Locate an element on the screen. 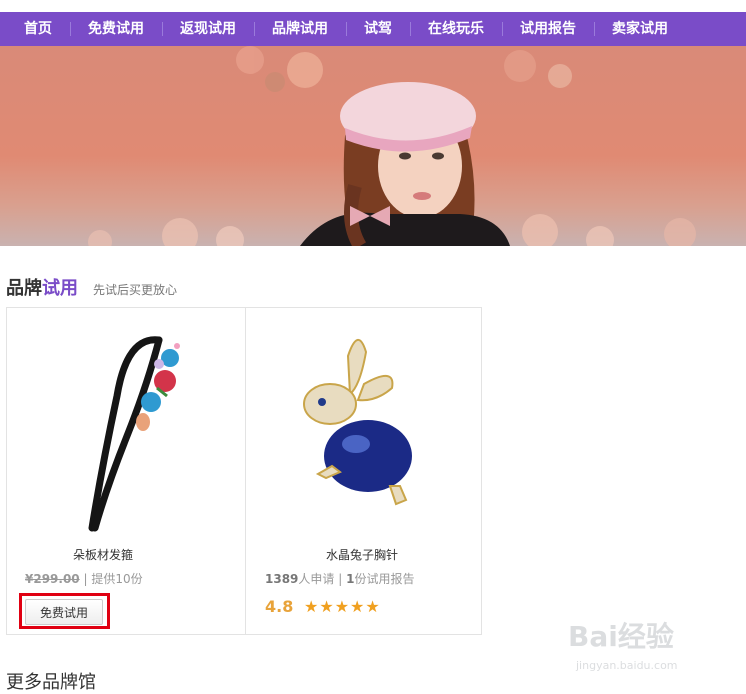 The width and height of the screenshot is (746, 694). nav-item-seller-trial: 卖家试用 is located at coordinates (640, 29).